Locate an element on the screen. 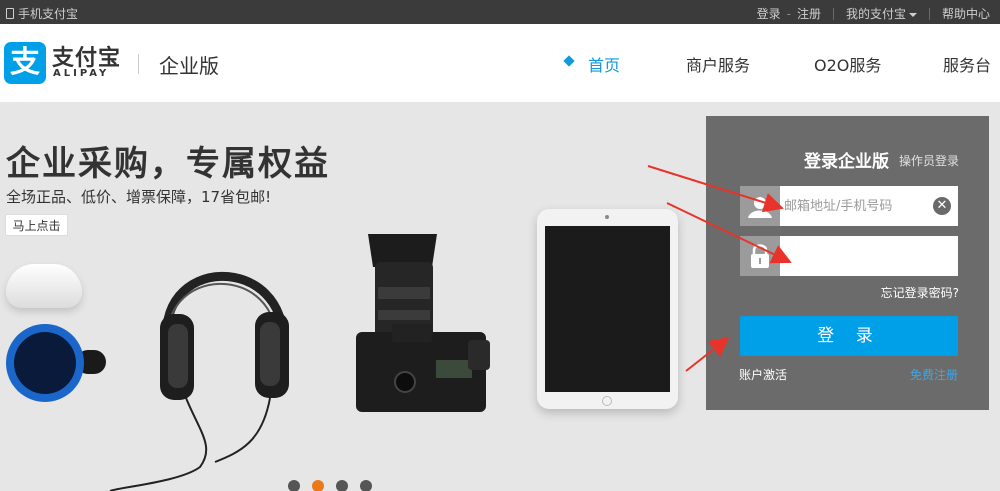 The image size is (1000, 491). clear-icon: ✕ is located at coordinates (942, 206).